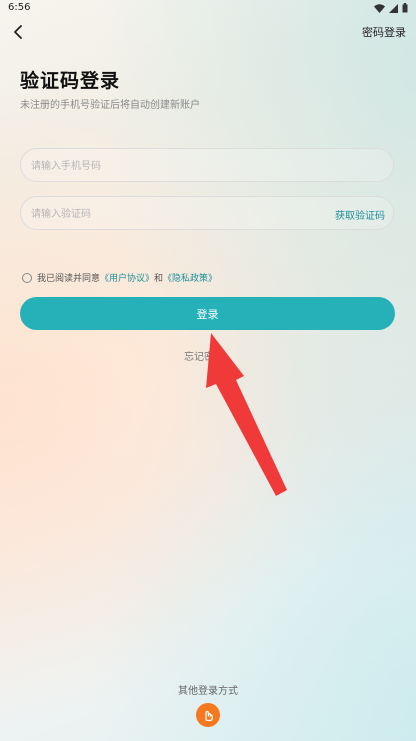 This screenshot has height=741, width=416. What do you see at coordinates (110, 105) in the screenshot?
I see `page-subtitle: 未注册的手机号验证后将自动创建新账户` at bounding box center [110, 105].